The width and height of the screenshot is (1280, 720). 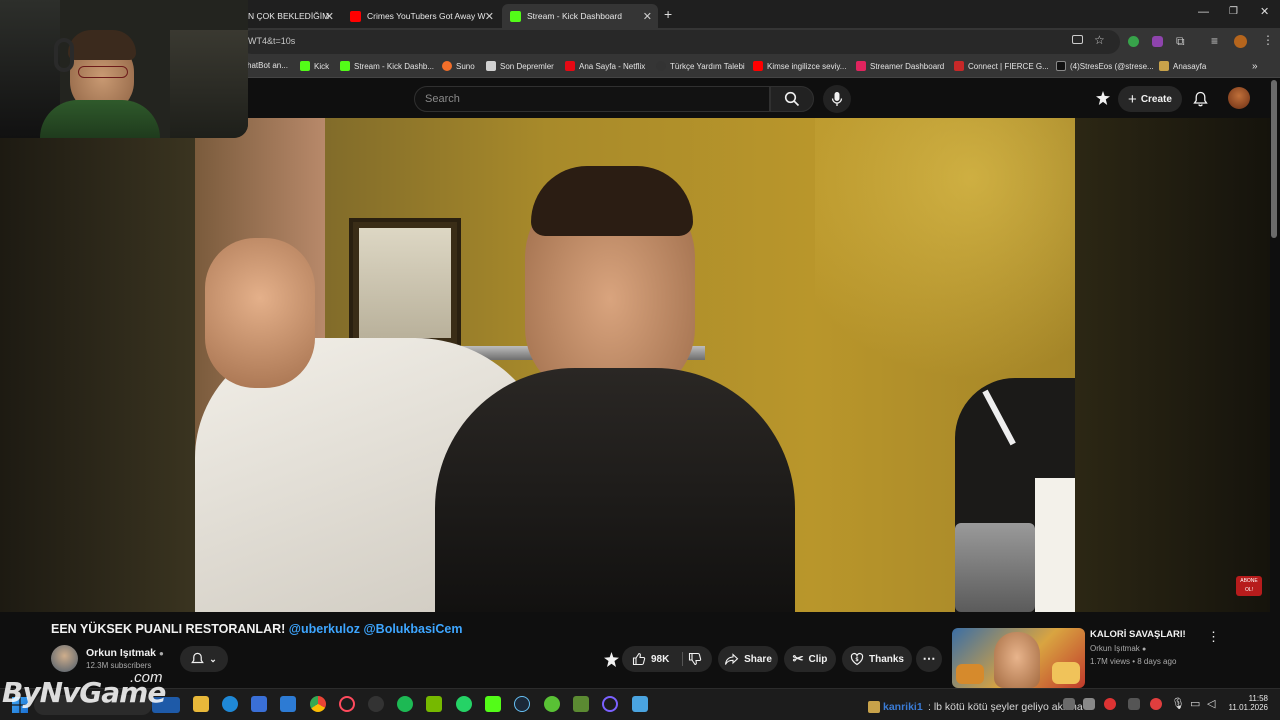 I want to click on nvidia-icon, so click(x=434, y=704).